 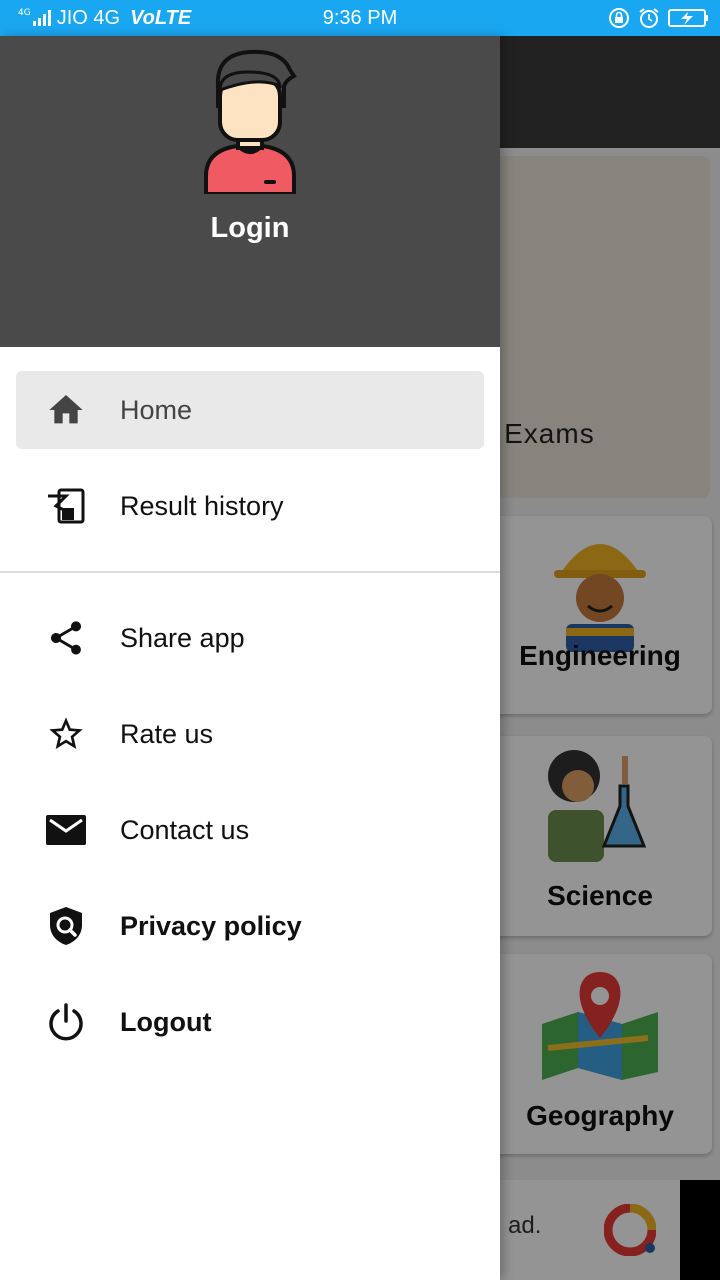 I want to click on home-icon, so click(x=66, y=410).